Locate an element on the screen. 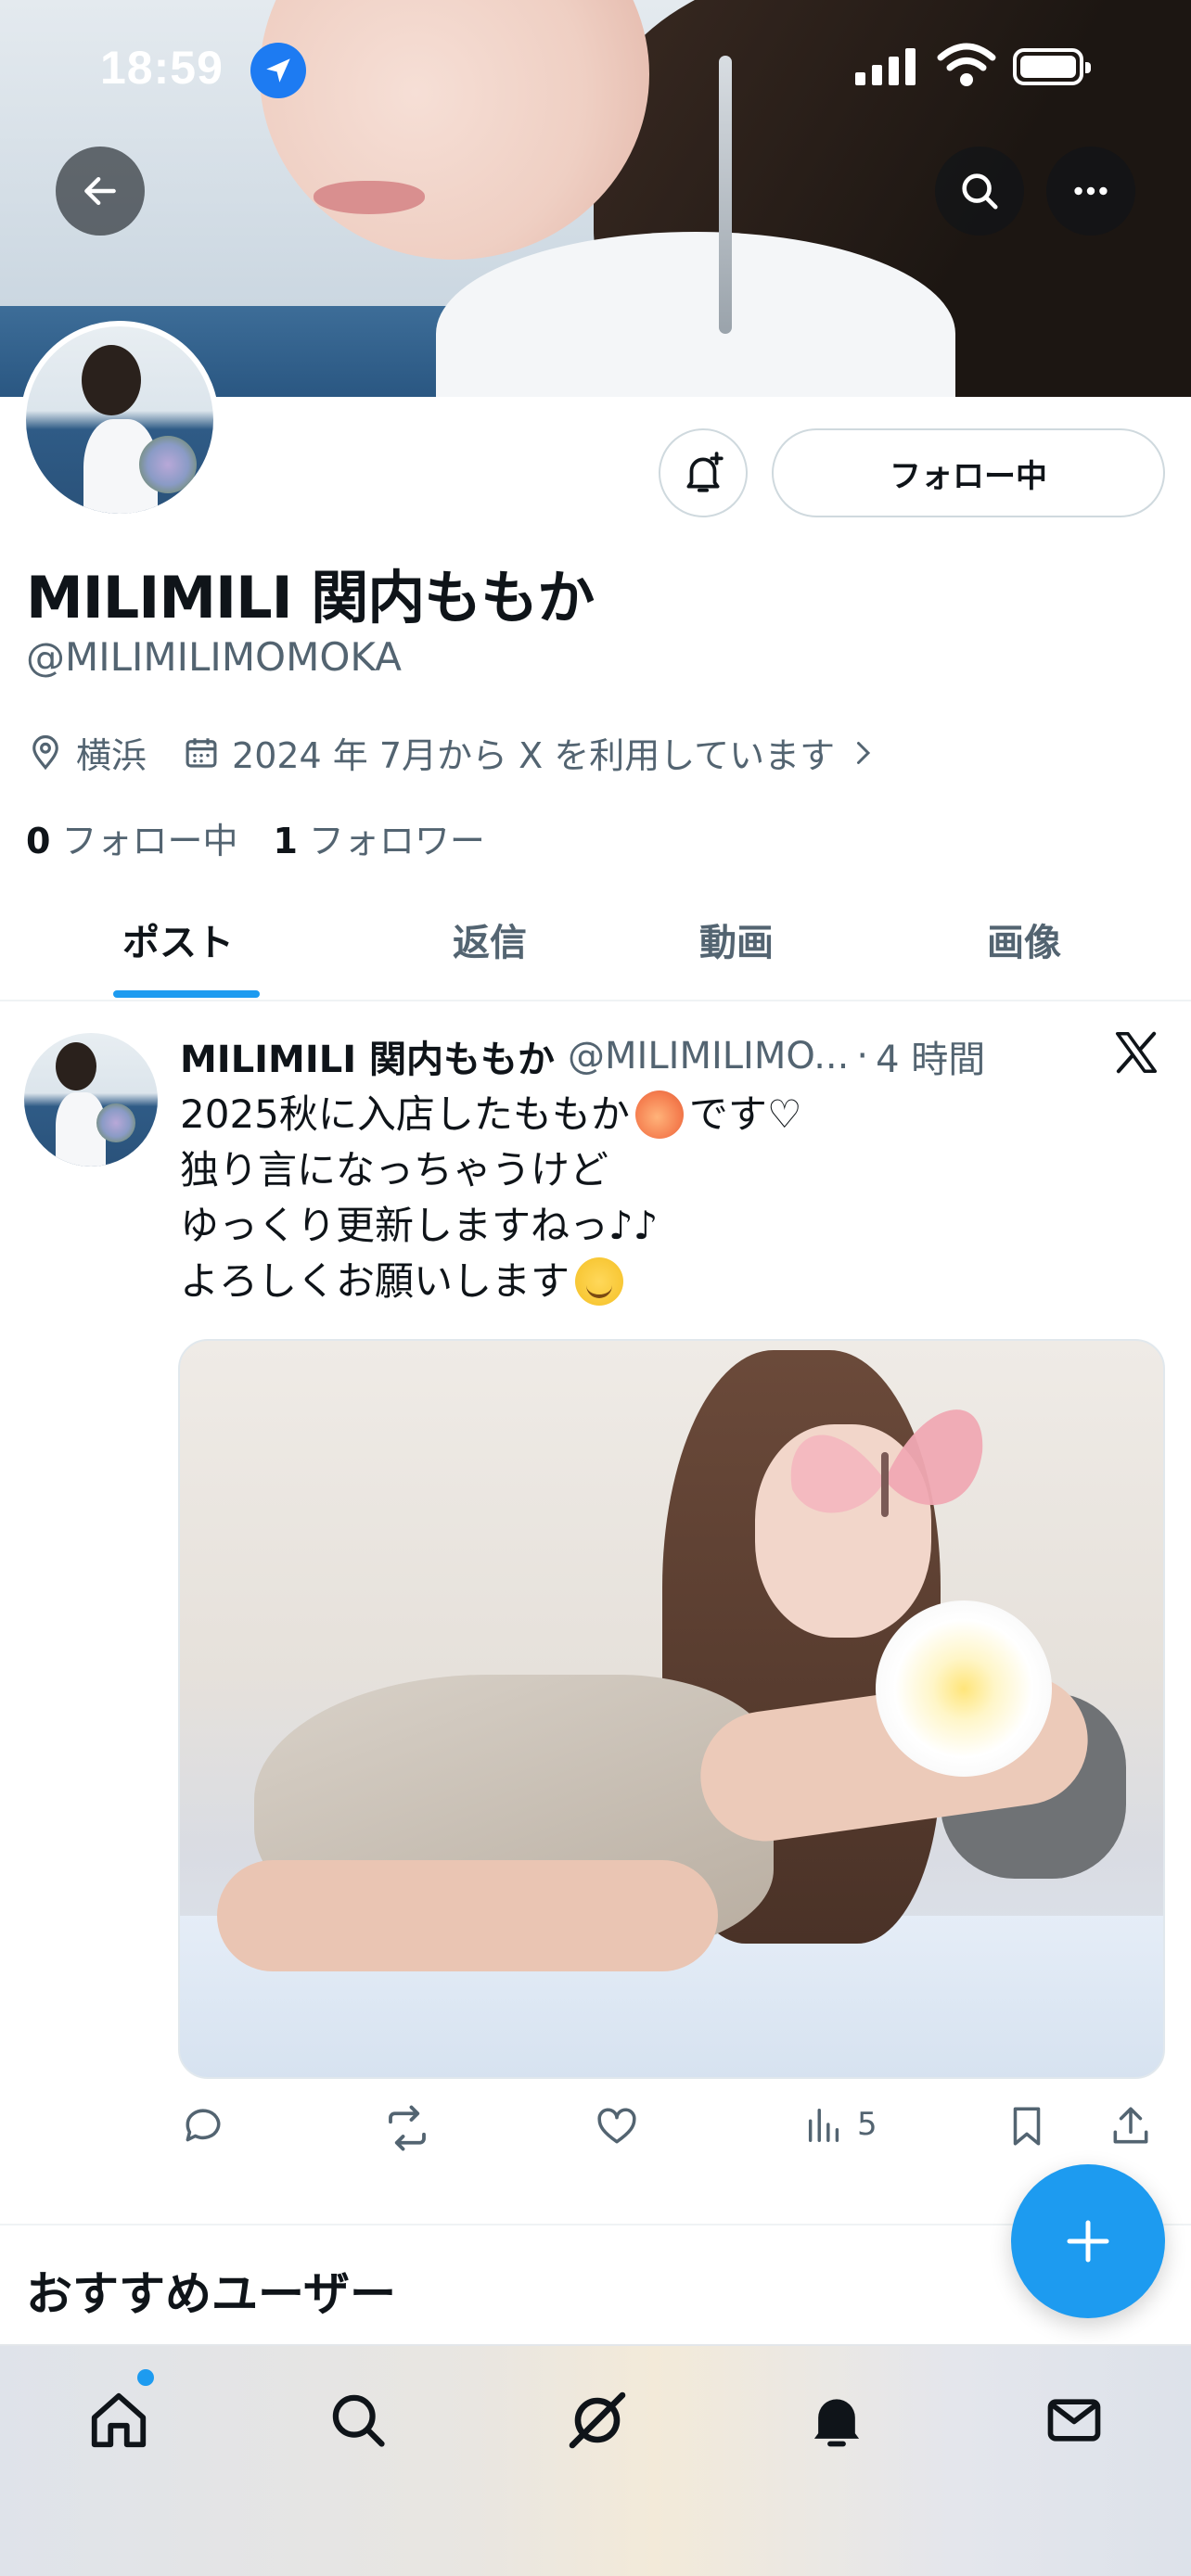 The width and height of the screenshot is (1191, 2576). bookmark-icon is located at coordinates (1027, 2126).